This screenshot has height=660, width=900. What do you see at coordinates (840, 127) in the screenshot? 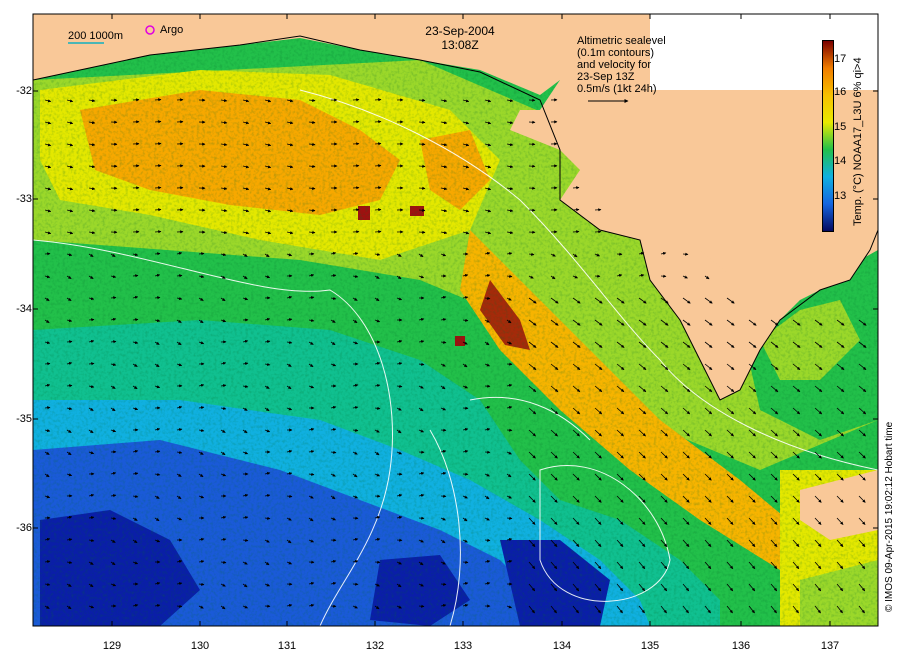
I see `colorbar-tick: 15` at bounding box center [840, 127].